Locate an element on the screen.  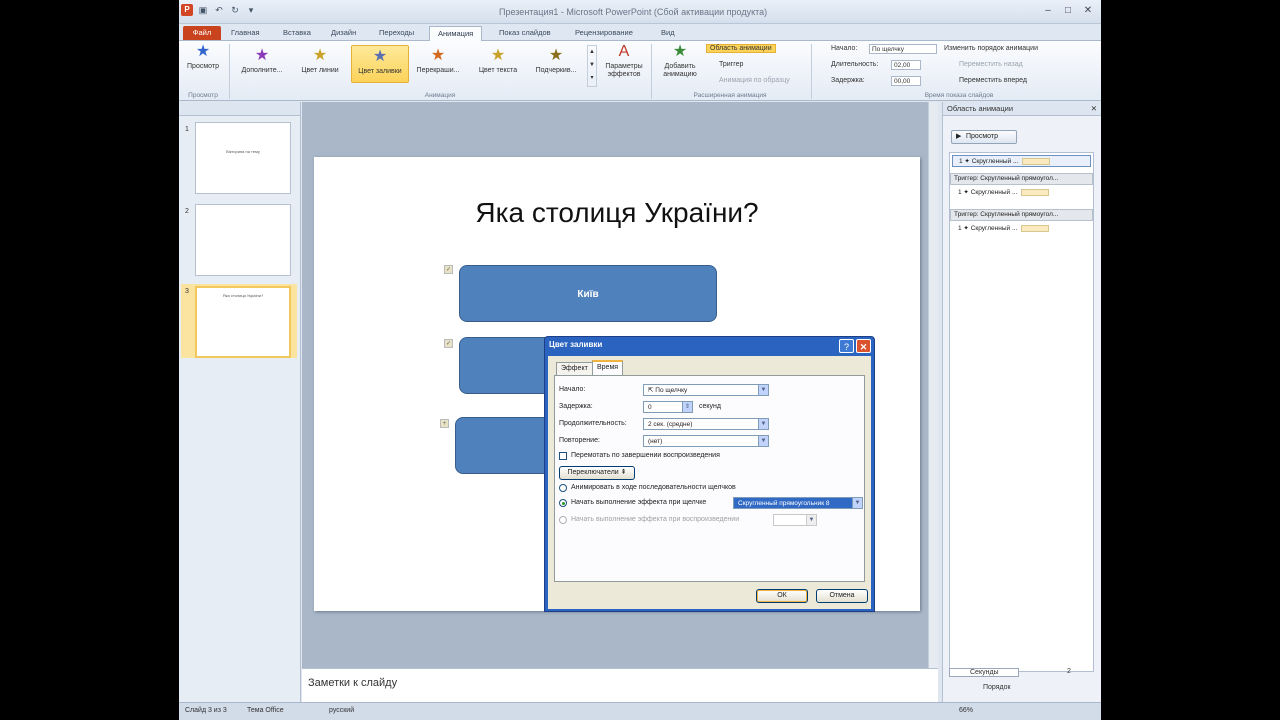
slide-number: 2 is located at coordinates (187, 211).